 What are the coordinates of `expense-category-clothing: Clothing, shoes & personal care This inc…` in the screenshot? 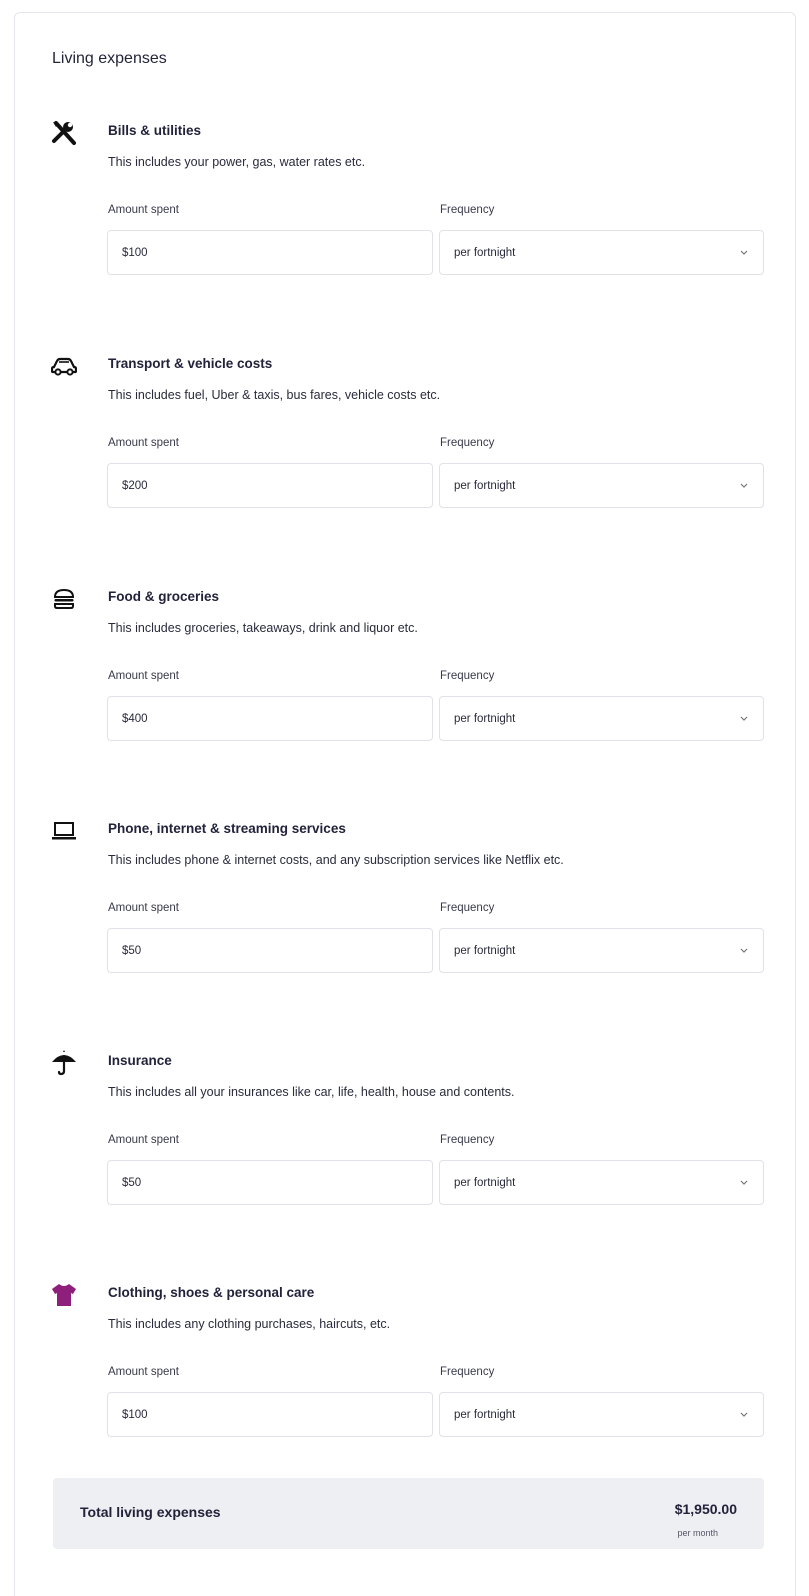 It's located at (404, 1381).